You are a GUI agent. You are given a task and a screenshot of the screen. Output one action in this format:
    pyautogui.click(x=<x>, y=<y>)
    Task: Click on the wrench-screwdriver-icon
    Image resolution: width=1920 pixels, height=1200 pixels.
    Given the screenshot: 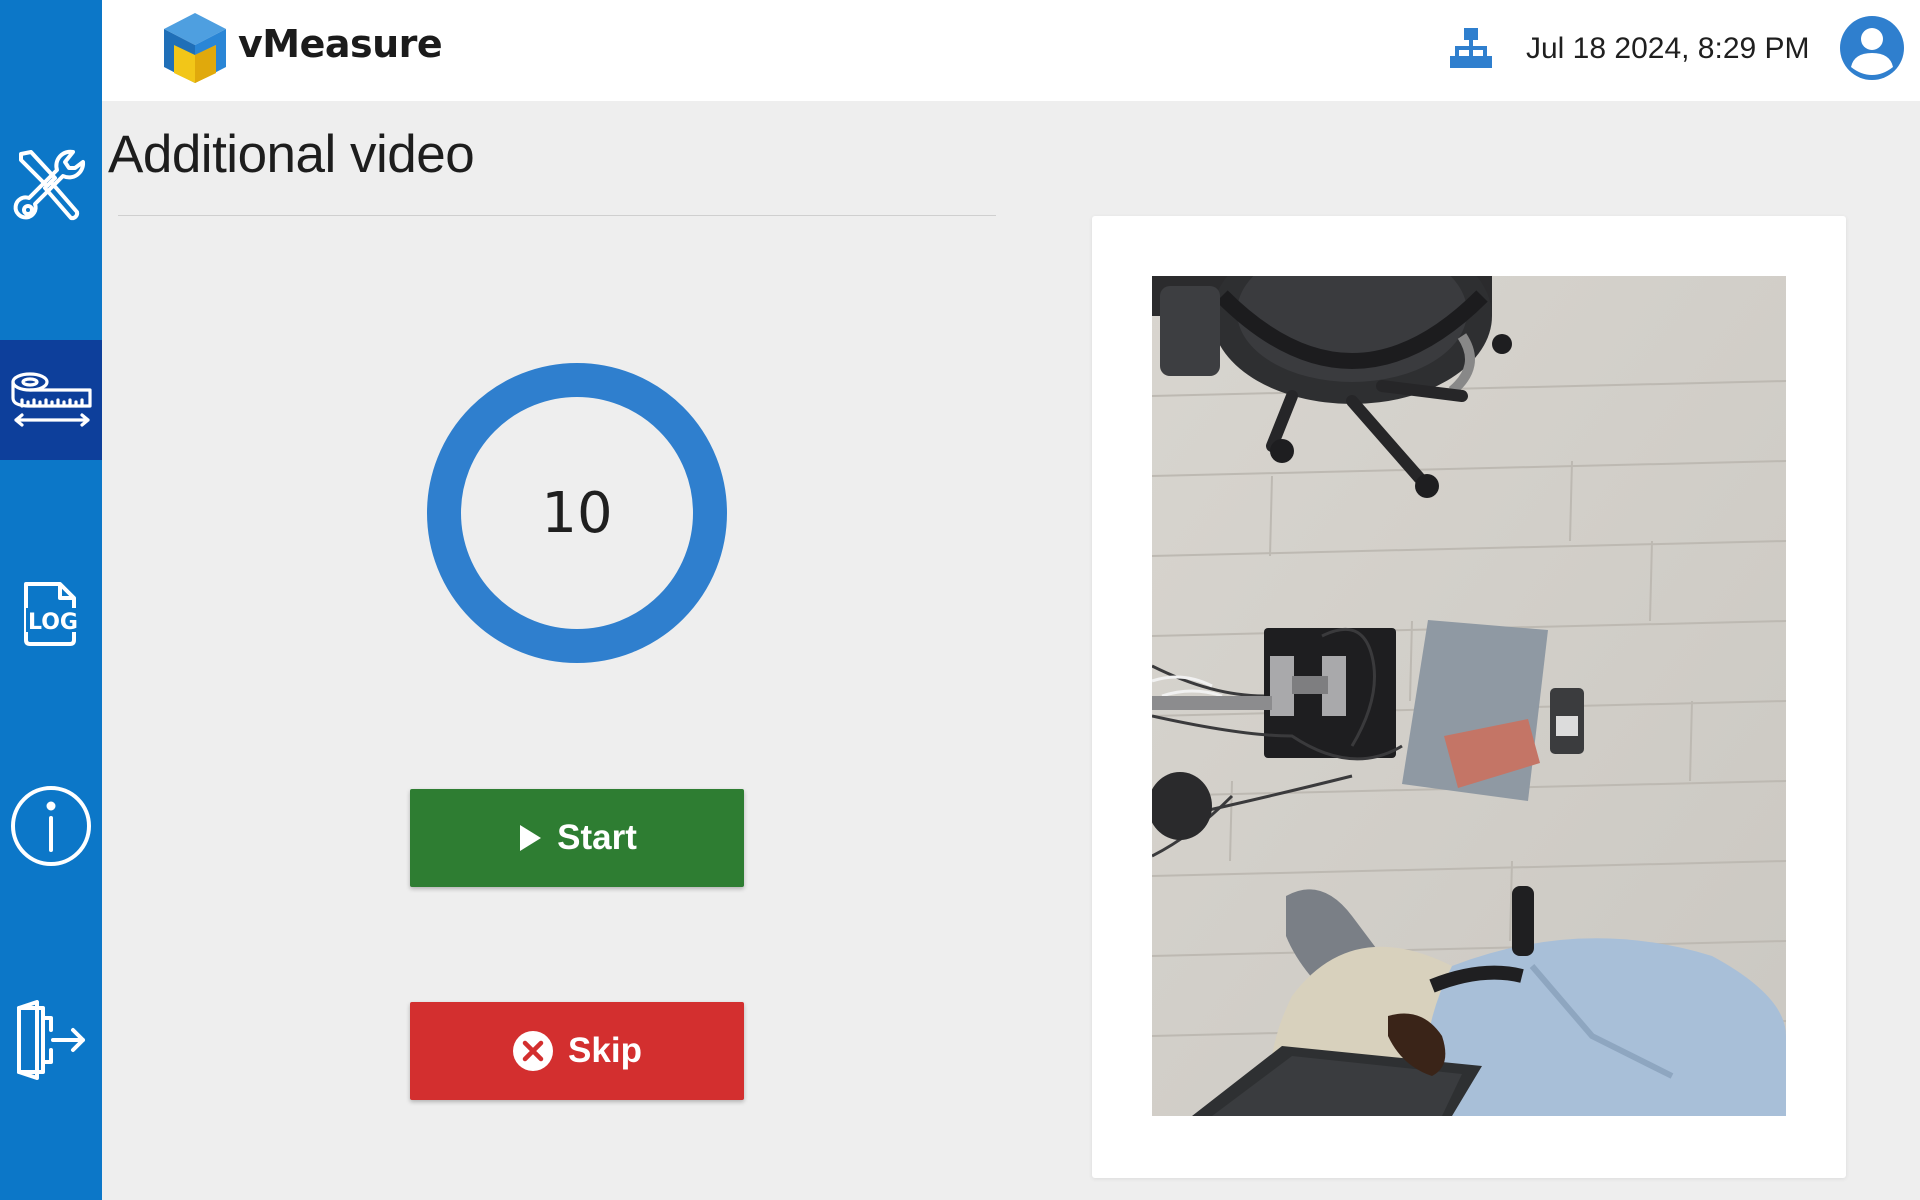 What is the action you would take?
    pyautogui.click(x=49, y=185)
    